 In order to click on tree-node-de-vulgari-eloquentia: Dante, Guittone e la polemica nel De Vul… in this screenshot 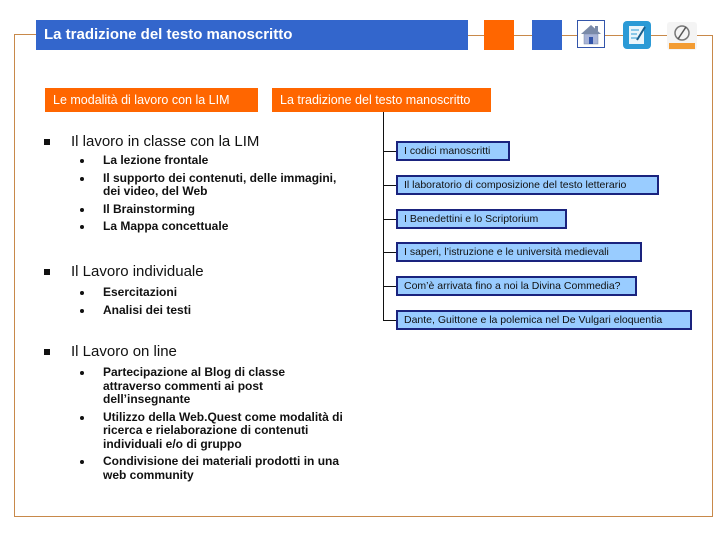, I will do `click(544, 320)`.